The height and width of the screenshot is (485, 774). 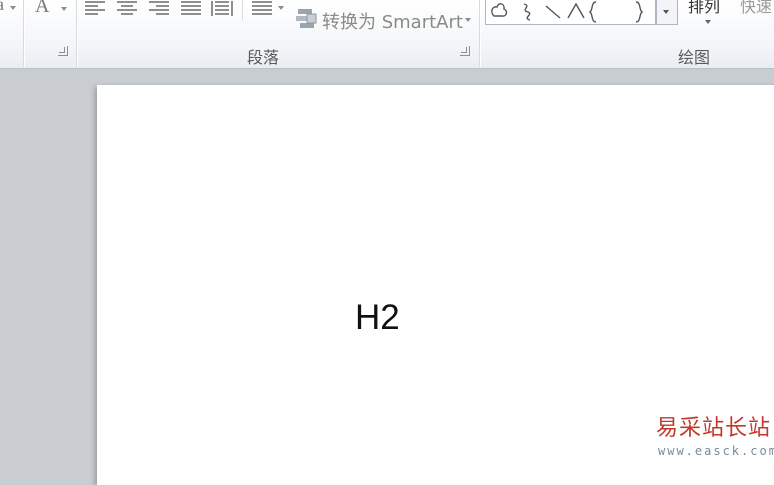 I want to click on line-shape-icon, so click(x=553, y=12).